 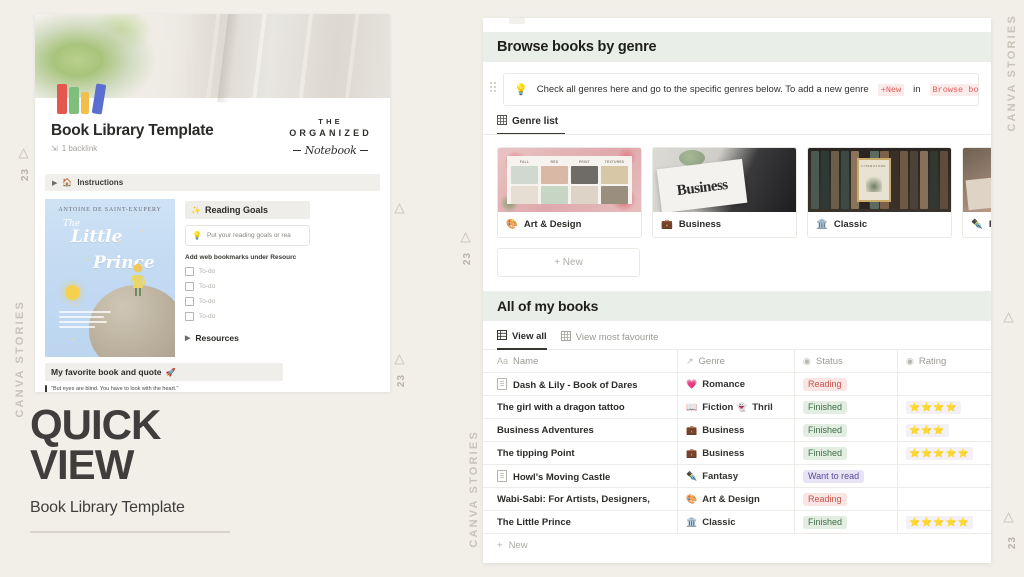 I want to click on books-view-tabs: View all View most favourite, so click(x=737, y=335).